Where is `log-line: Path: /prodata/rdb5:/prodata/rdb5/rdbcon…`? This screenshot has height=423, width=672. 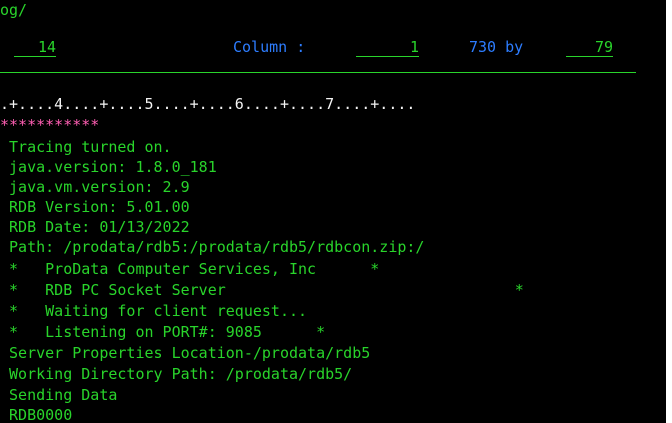
log-line: Path: /prodata/rdb5:/prodata/rdb5/rdbcon… is located at coordinates (212, 247).